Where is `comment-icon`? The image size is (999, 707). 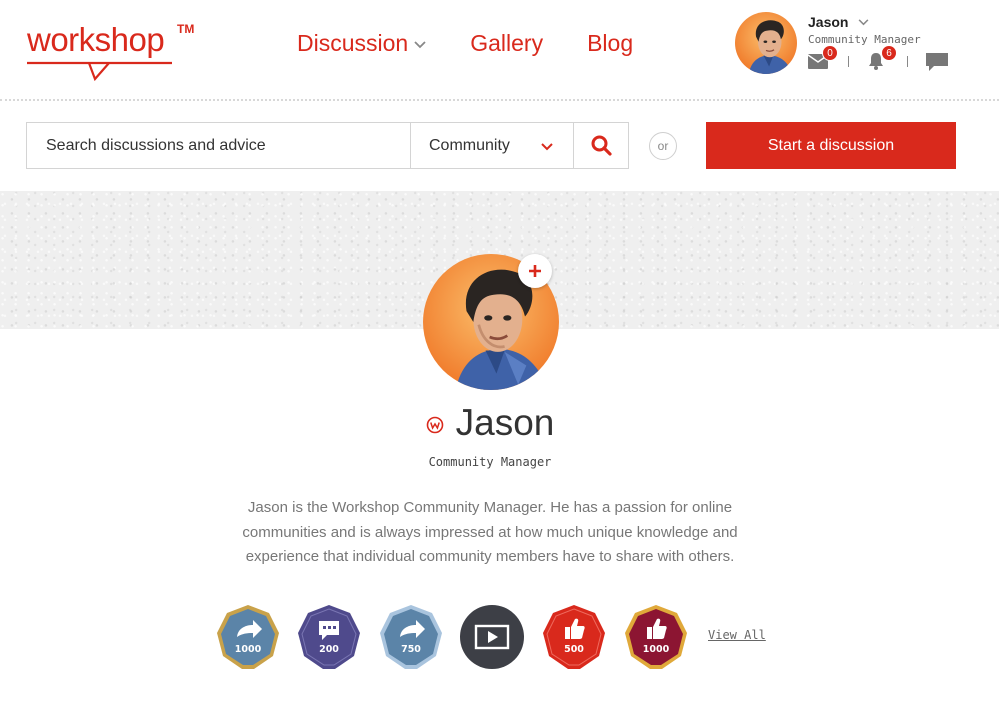 comment-icon is located at coordinates (329, 637).